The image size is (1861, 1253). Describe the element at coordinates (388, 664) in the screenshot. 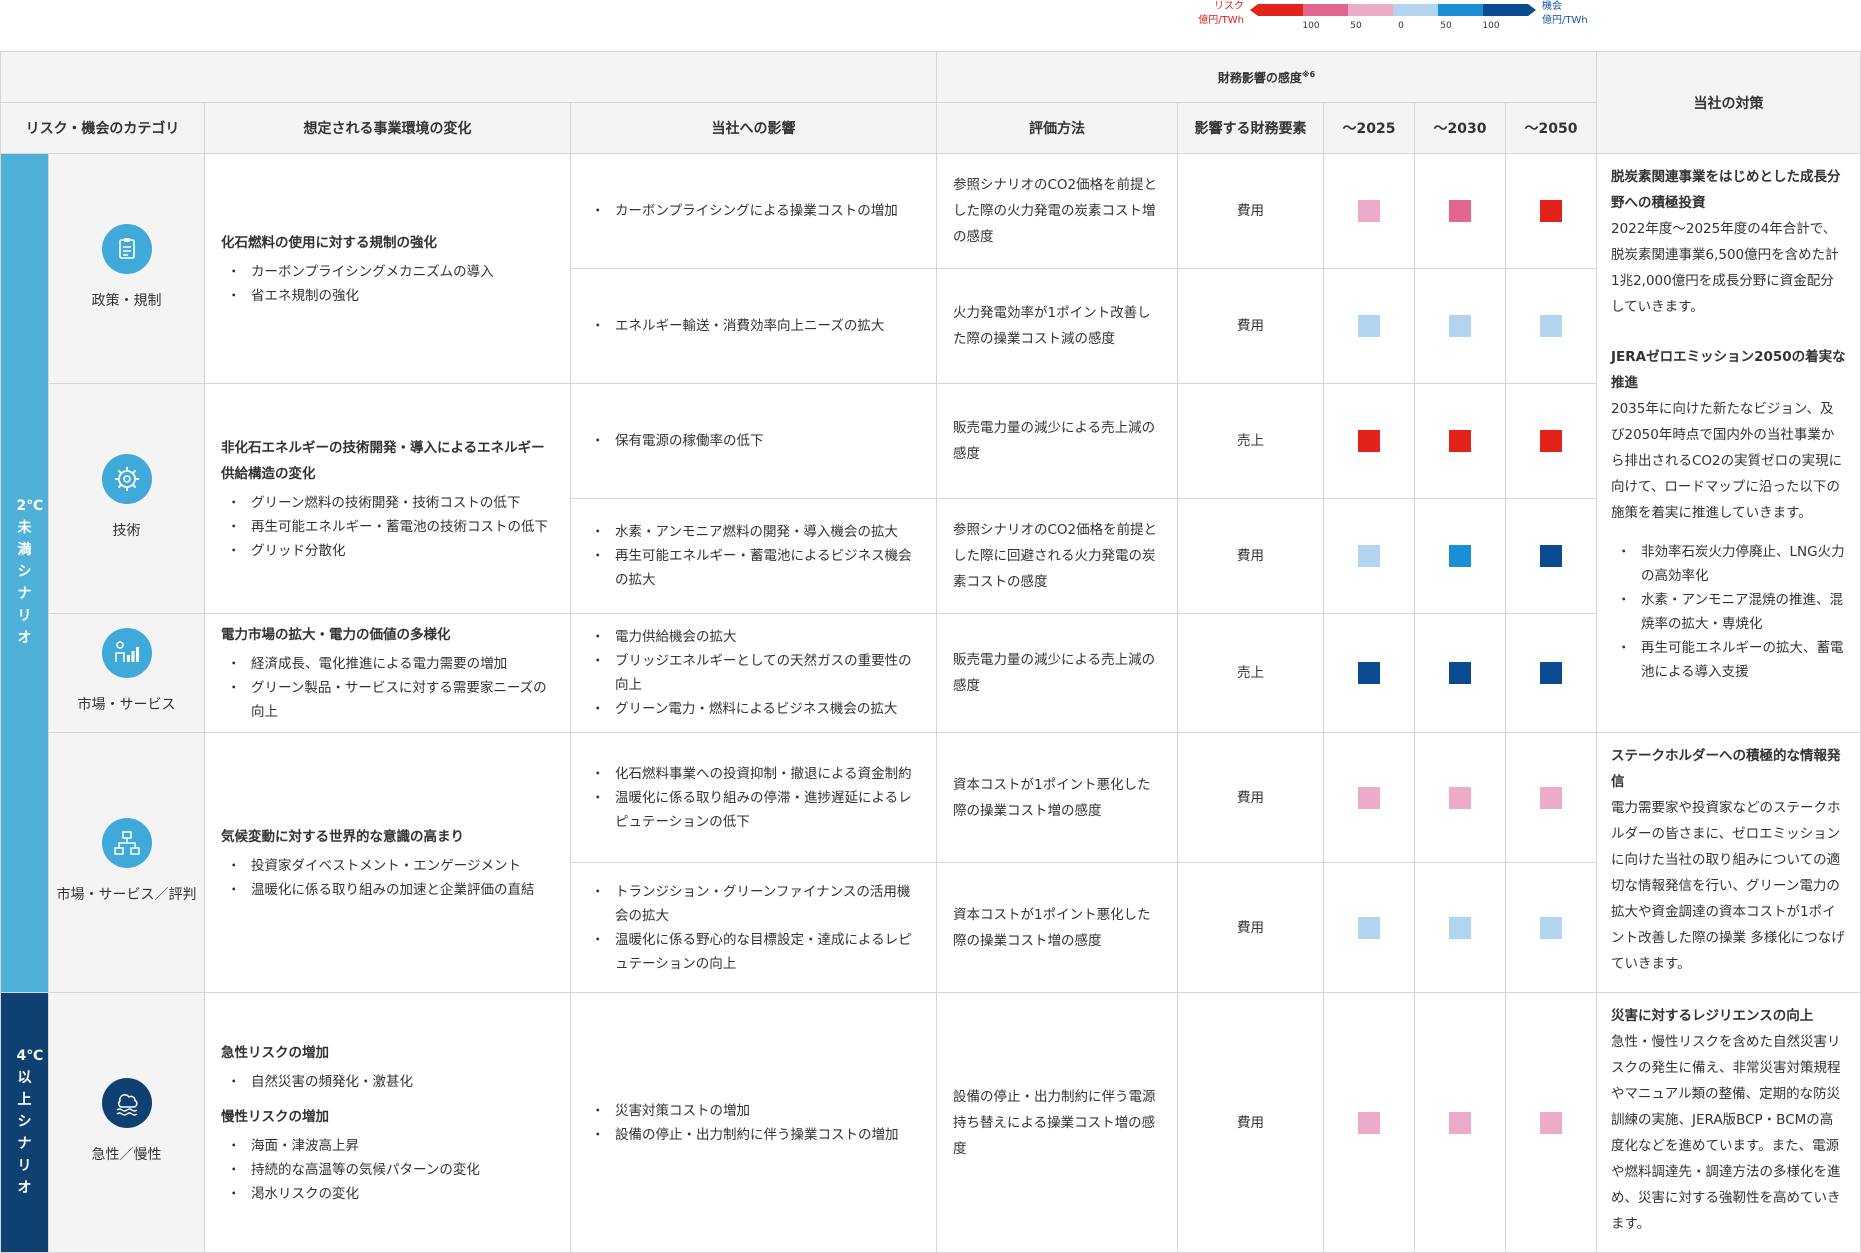

I see `list-item: 経済成長、電化推進による電力需要の増加` at that location.